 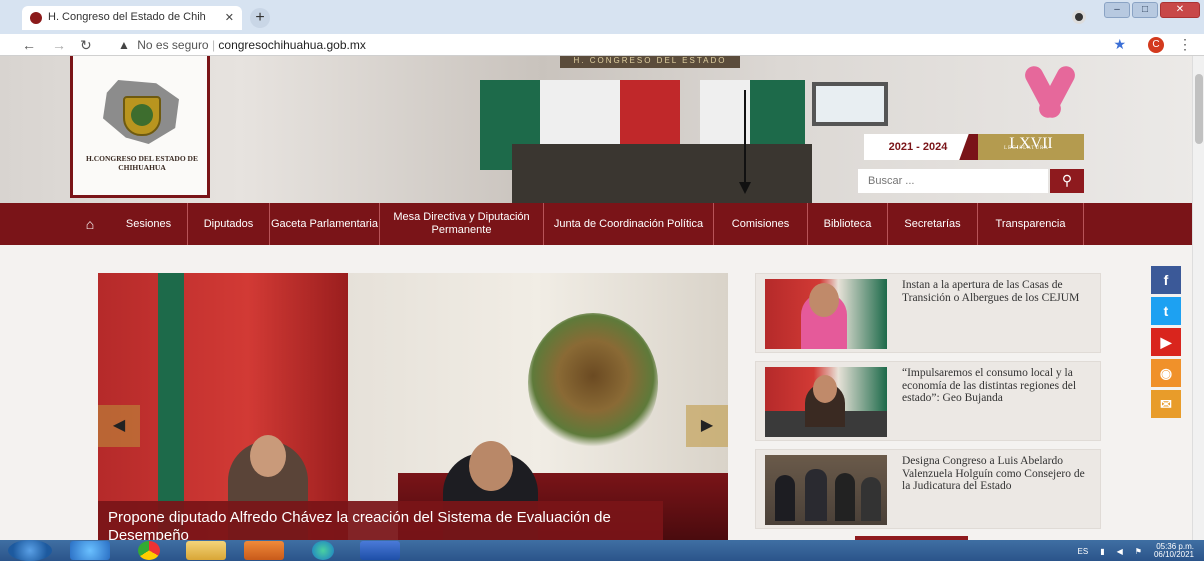 I want to click on windows-taskbar: ES ▮ ◀ ⚑ 05:36 p.m. 06/10/2021, so click(x=602, y=550).